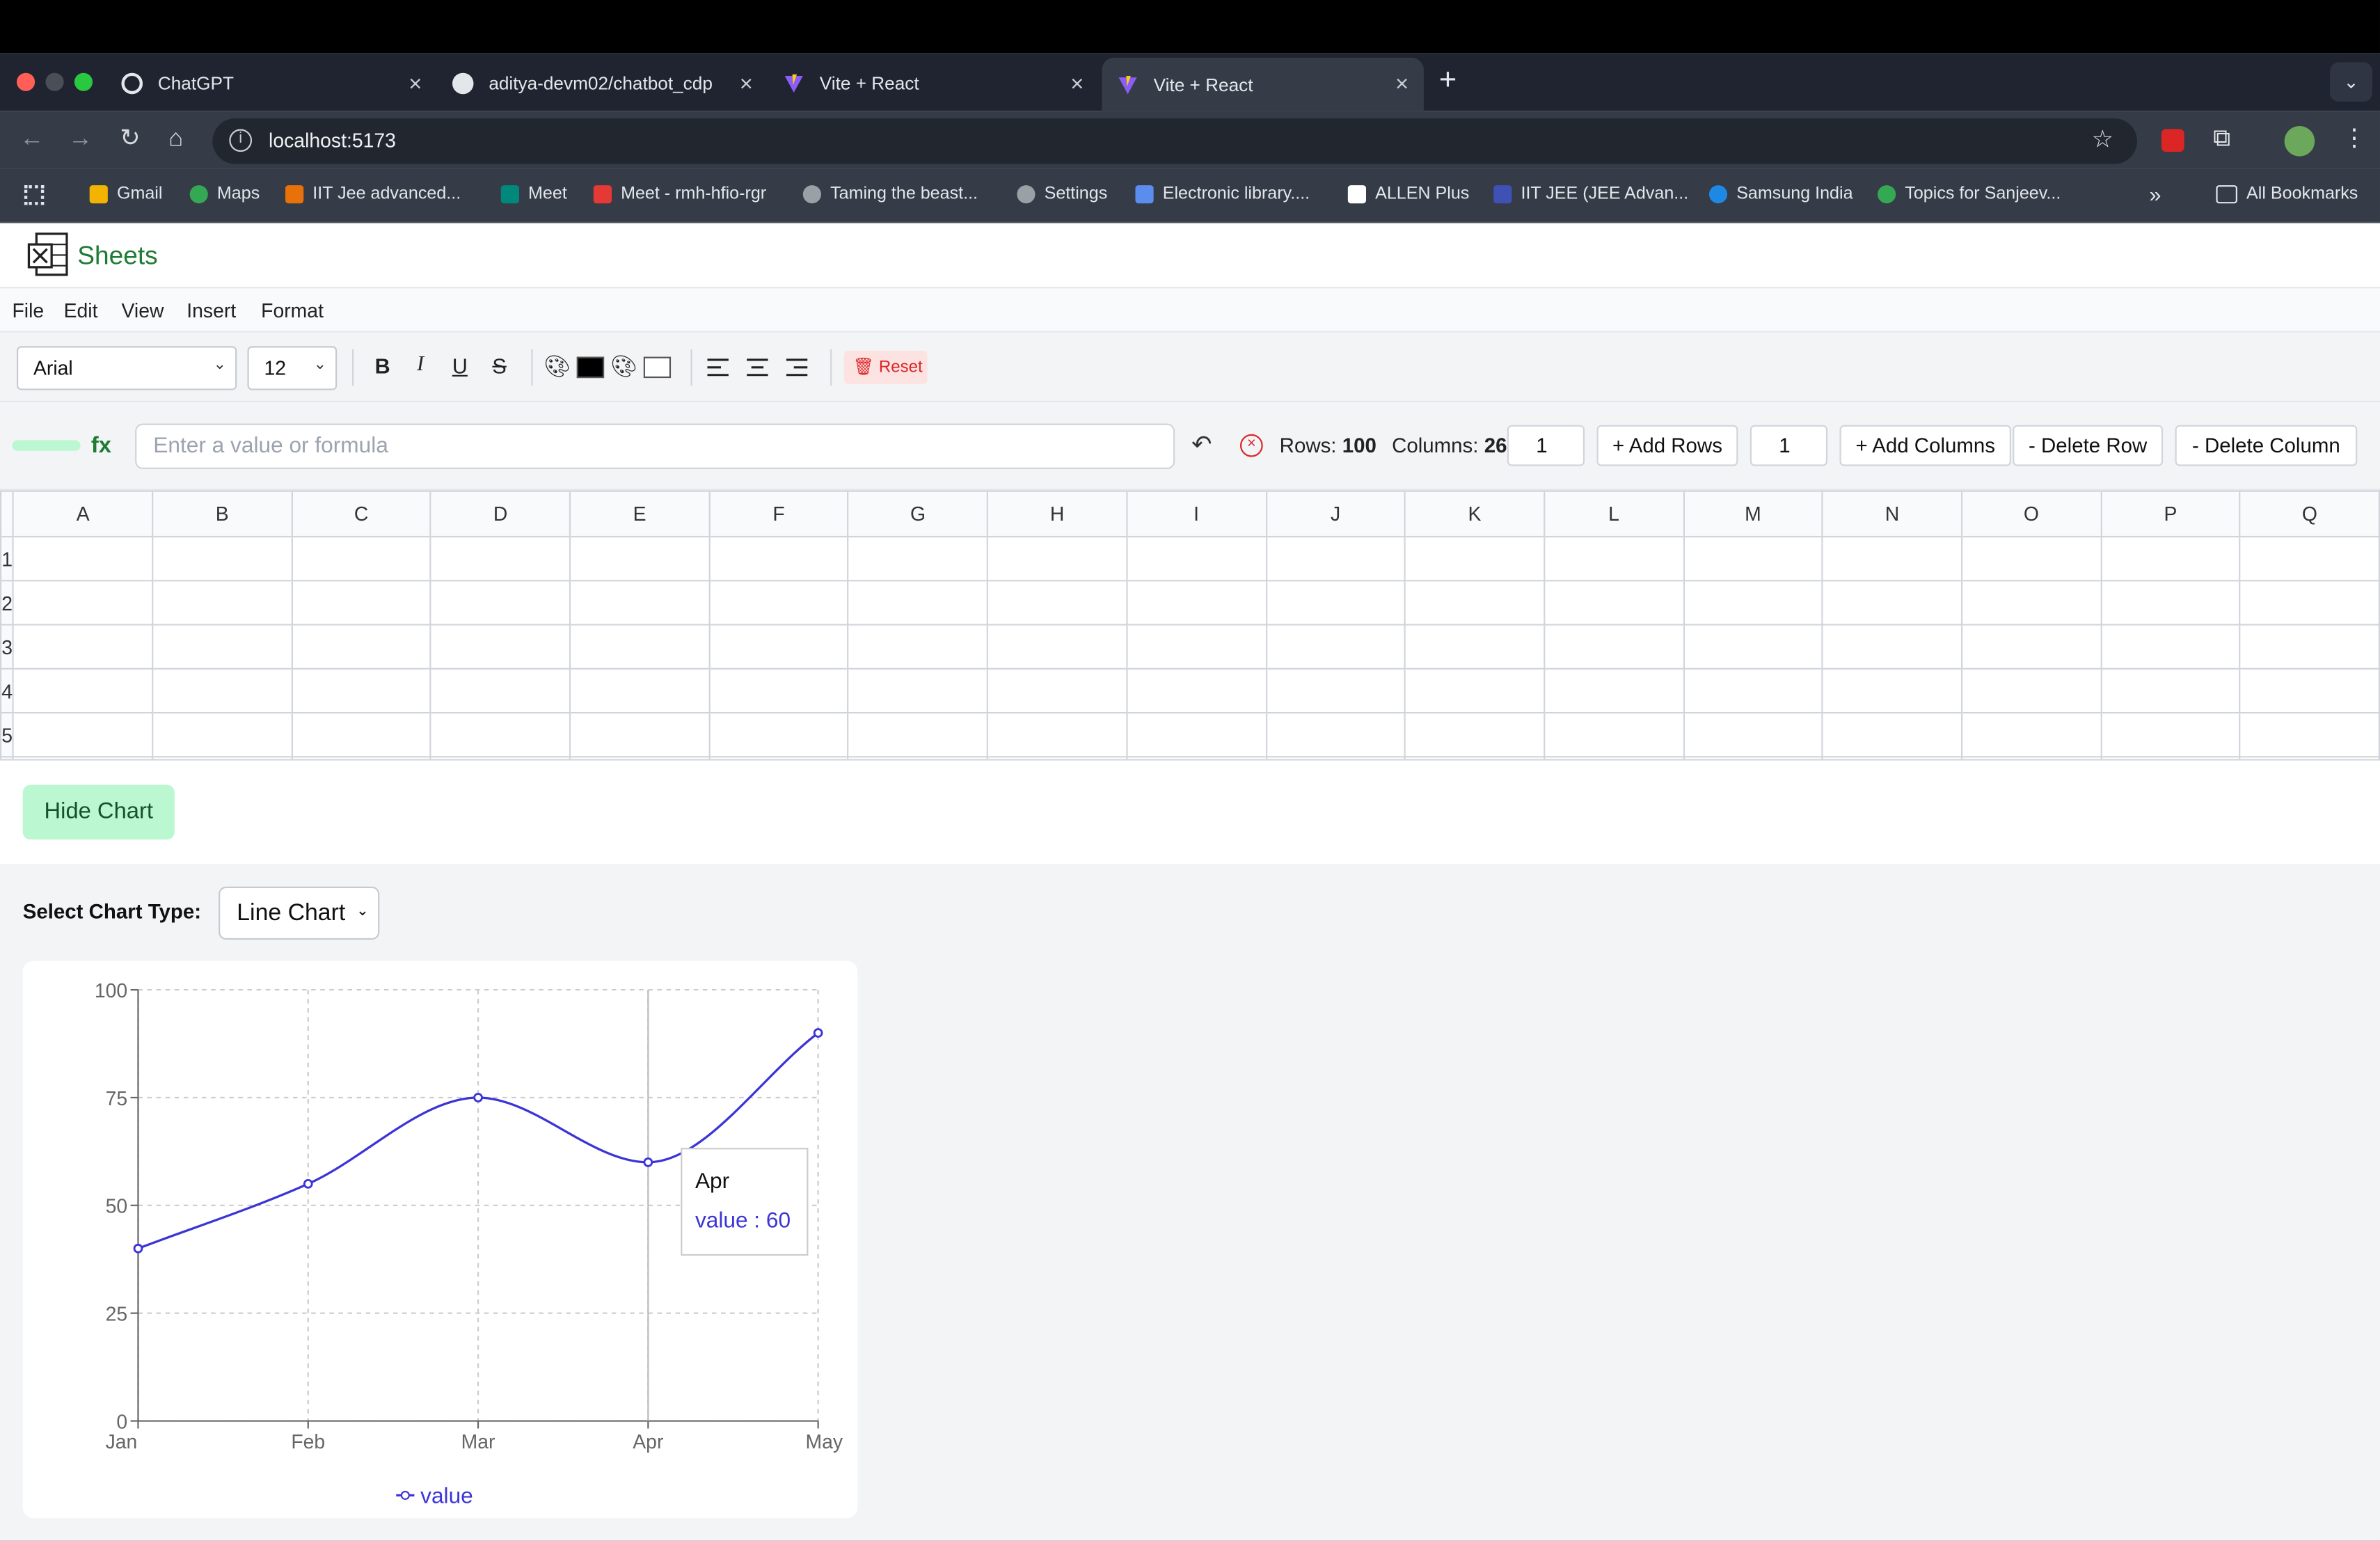  What do you see at coordinates (292, 310) in the screenshot?
I see `menu-format: Format` at bounding box center [292, 310].